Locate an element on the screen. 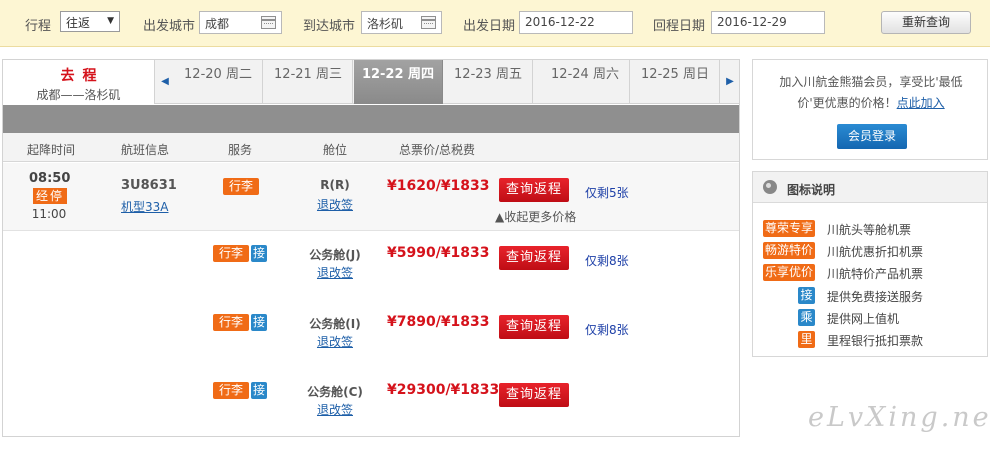 The image size is (990, 456). legend-item-text: 川航头等舱机票 is located at coordinates (869, 230).